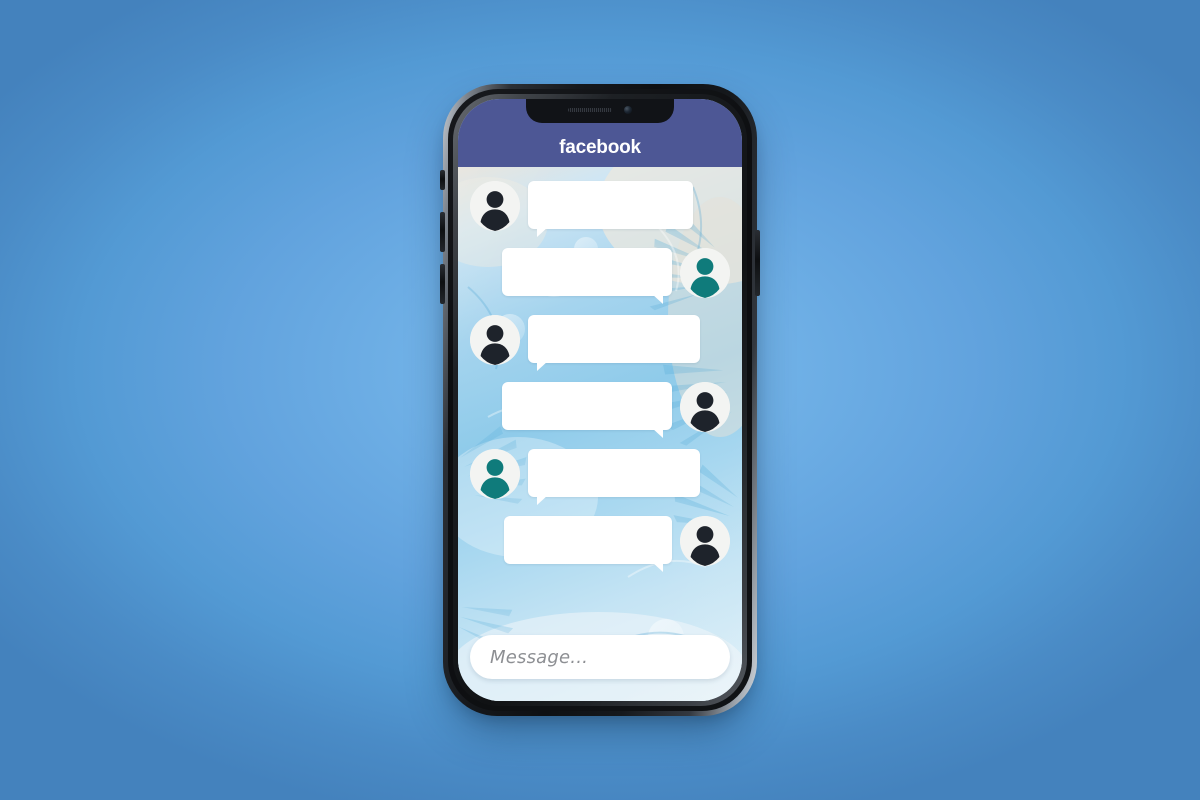 The height and width of the screenshot is (800, 1200). Describe the element at coordinates (628, 110) in the screenshot. I see `front-camera-icon` at that location.